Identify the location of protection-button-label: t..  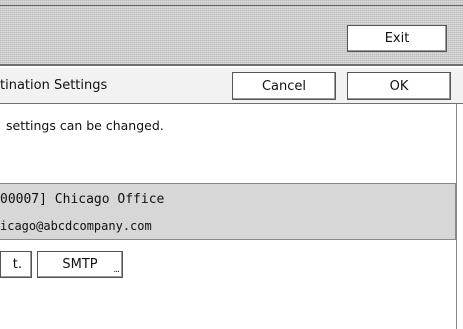
(17, 264).